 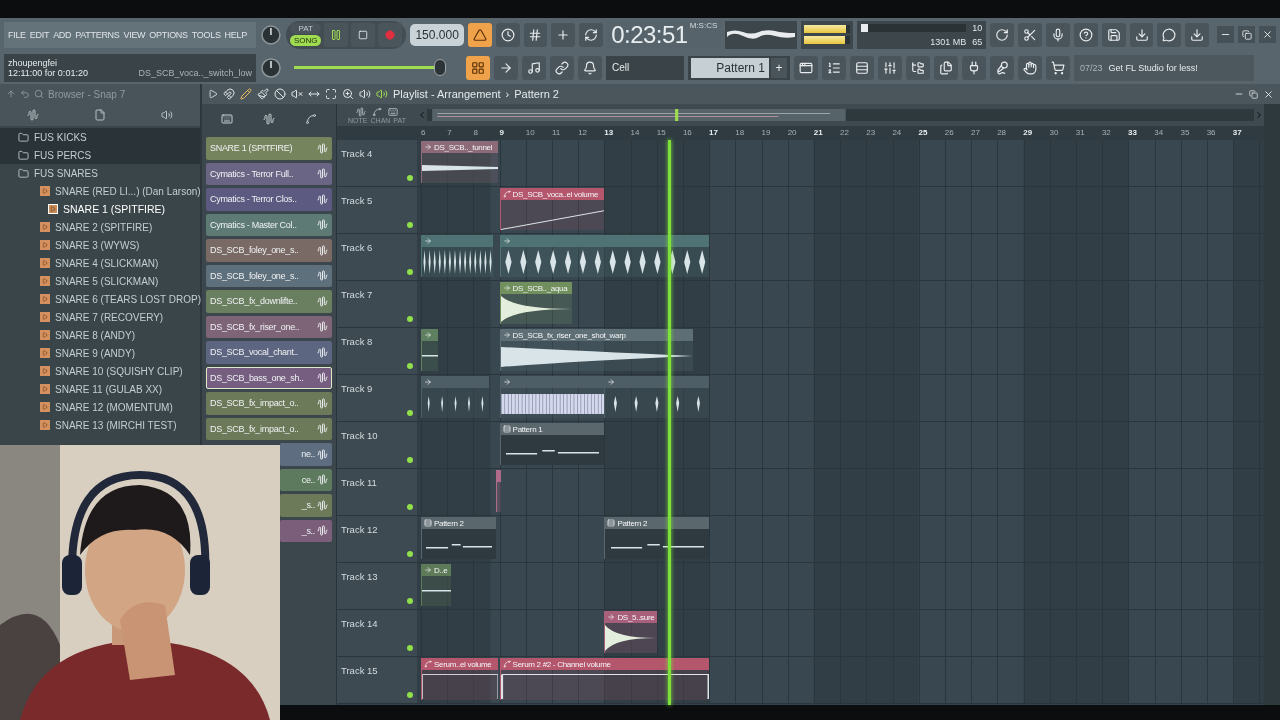 What do you see at coordinates (377, 633) in the screenshot?
I see `track-header: Track 14` at bounding box center [377, 633].